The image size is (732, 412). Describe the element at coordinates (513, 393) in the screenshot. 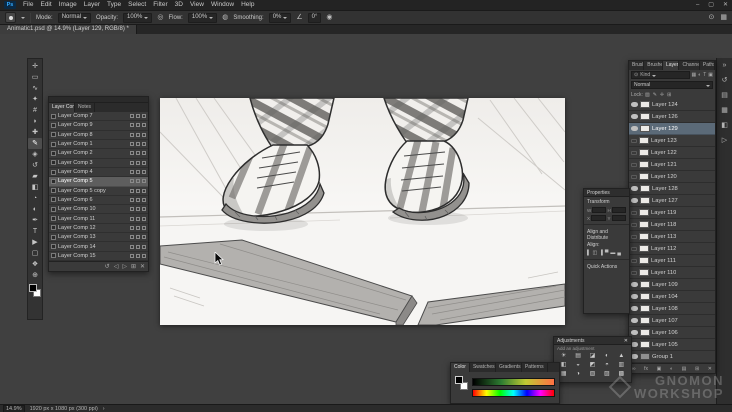

I see `color-ramp-spectrum` at that location.